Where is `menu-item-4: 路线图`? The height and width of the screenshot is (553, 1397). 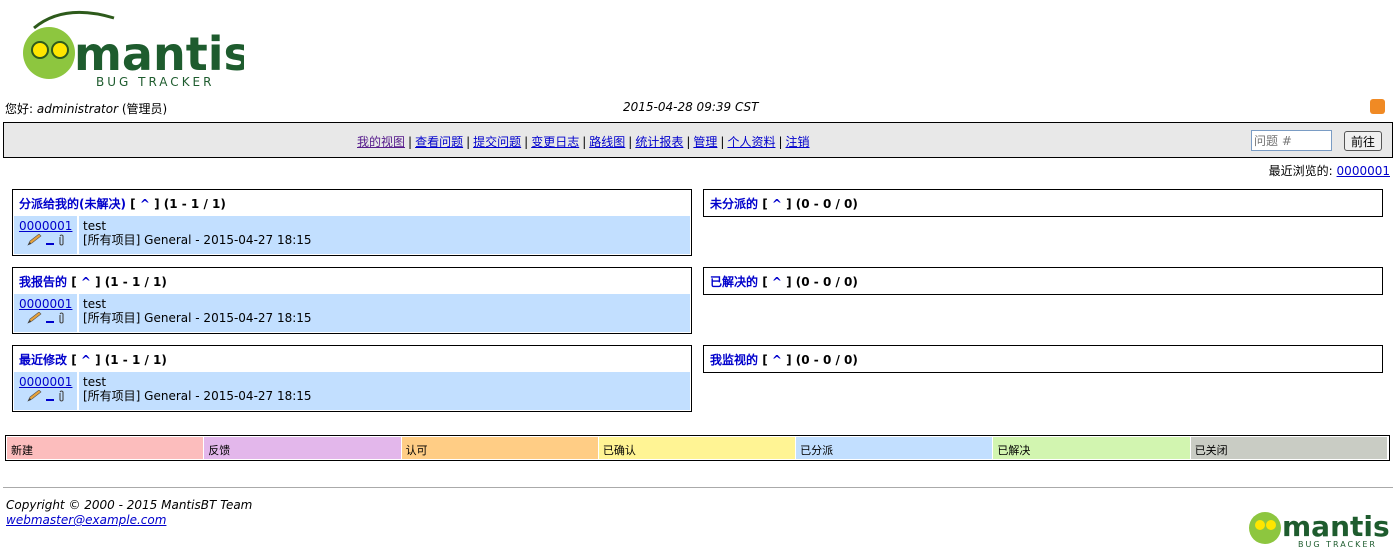
menu-item-4: 路线图 is located at coordinates (607, 142).